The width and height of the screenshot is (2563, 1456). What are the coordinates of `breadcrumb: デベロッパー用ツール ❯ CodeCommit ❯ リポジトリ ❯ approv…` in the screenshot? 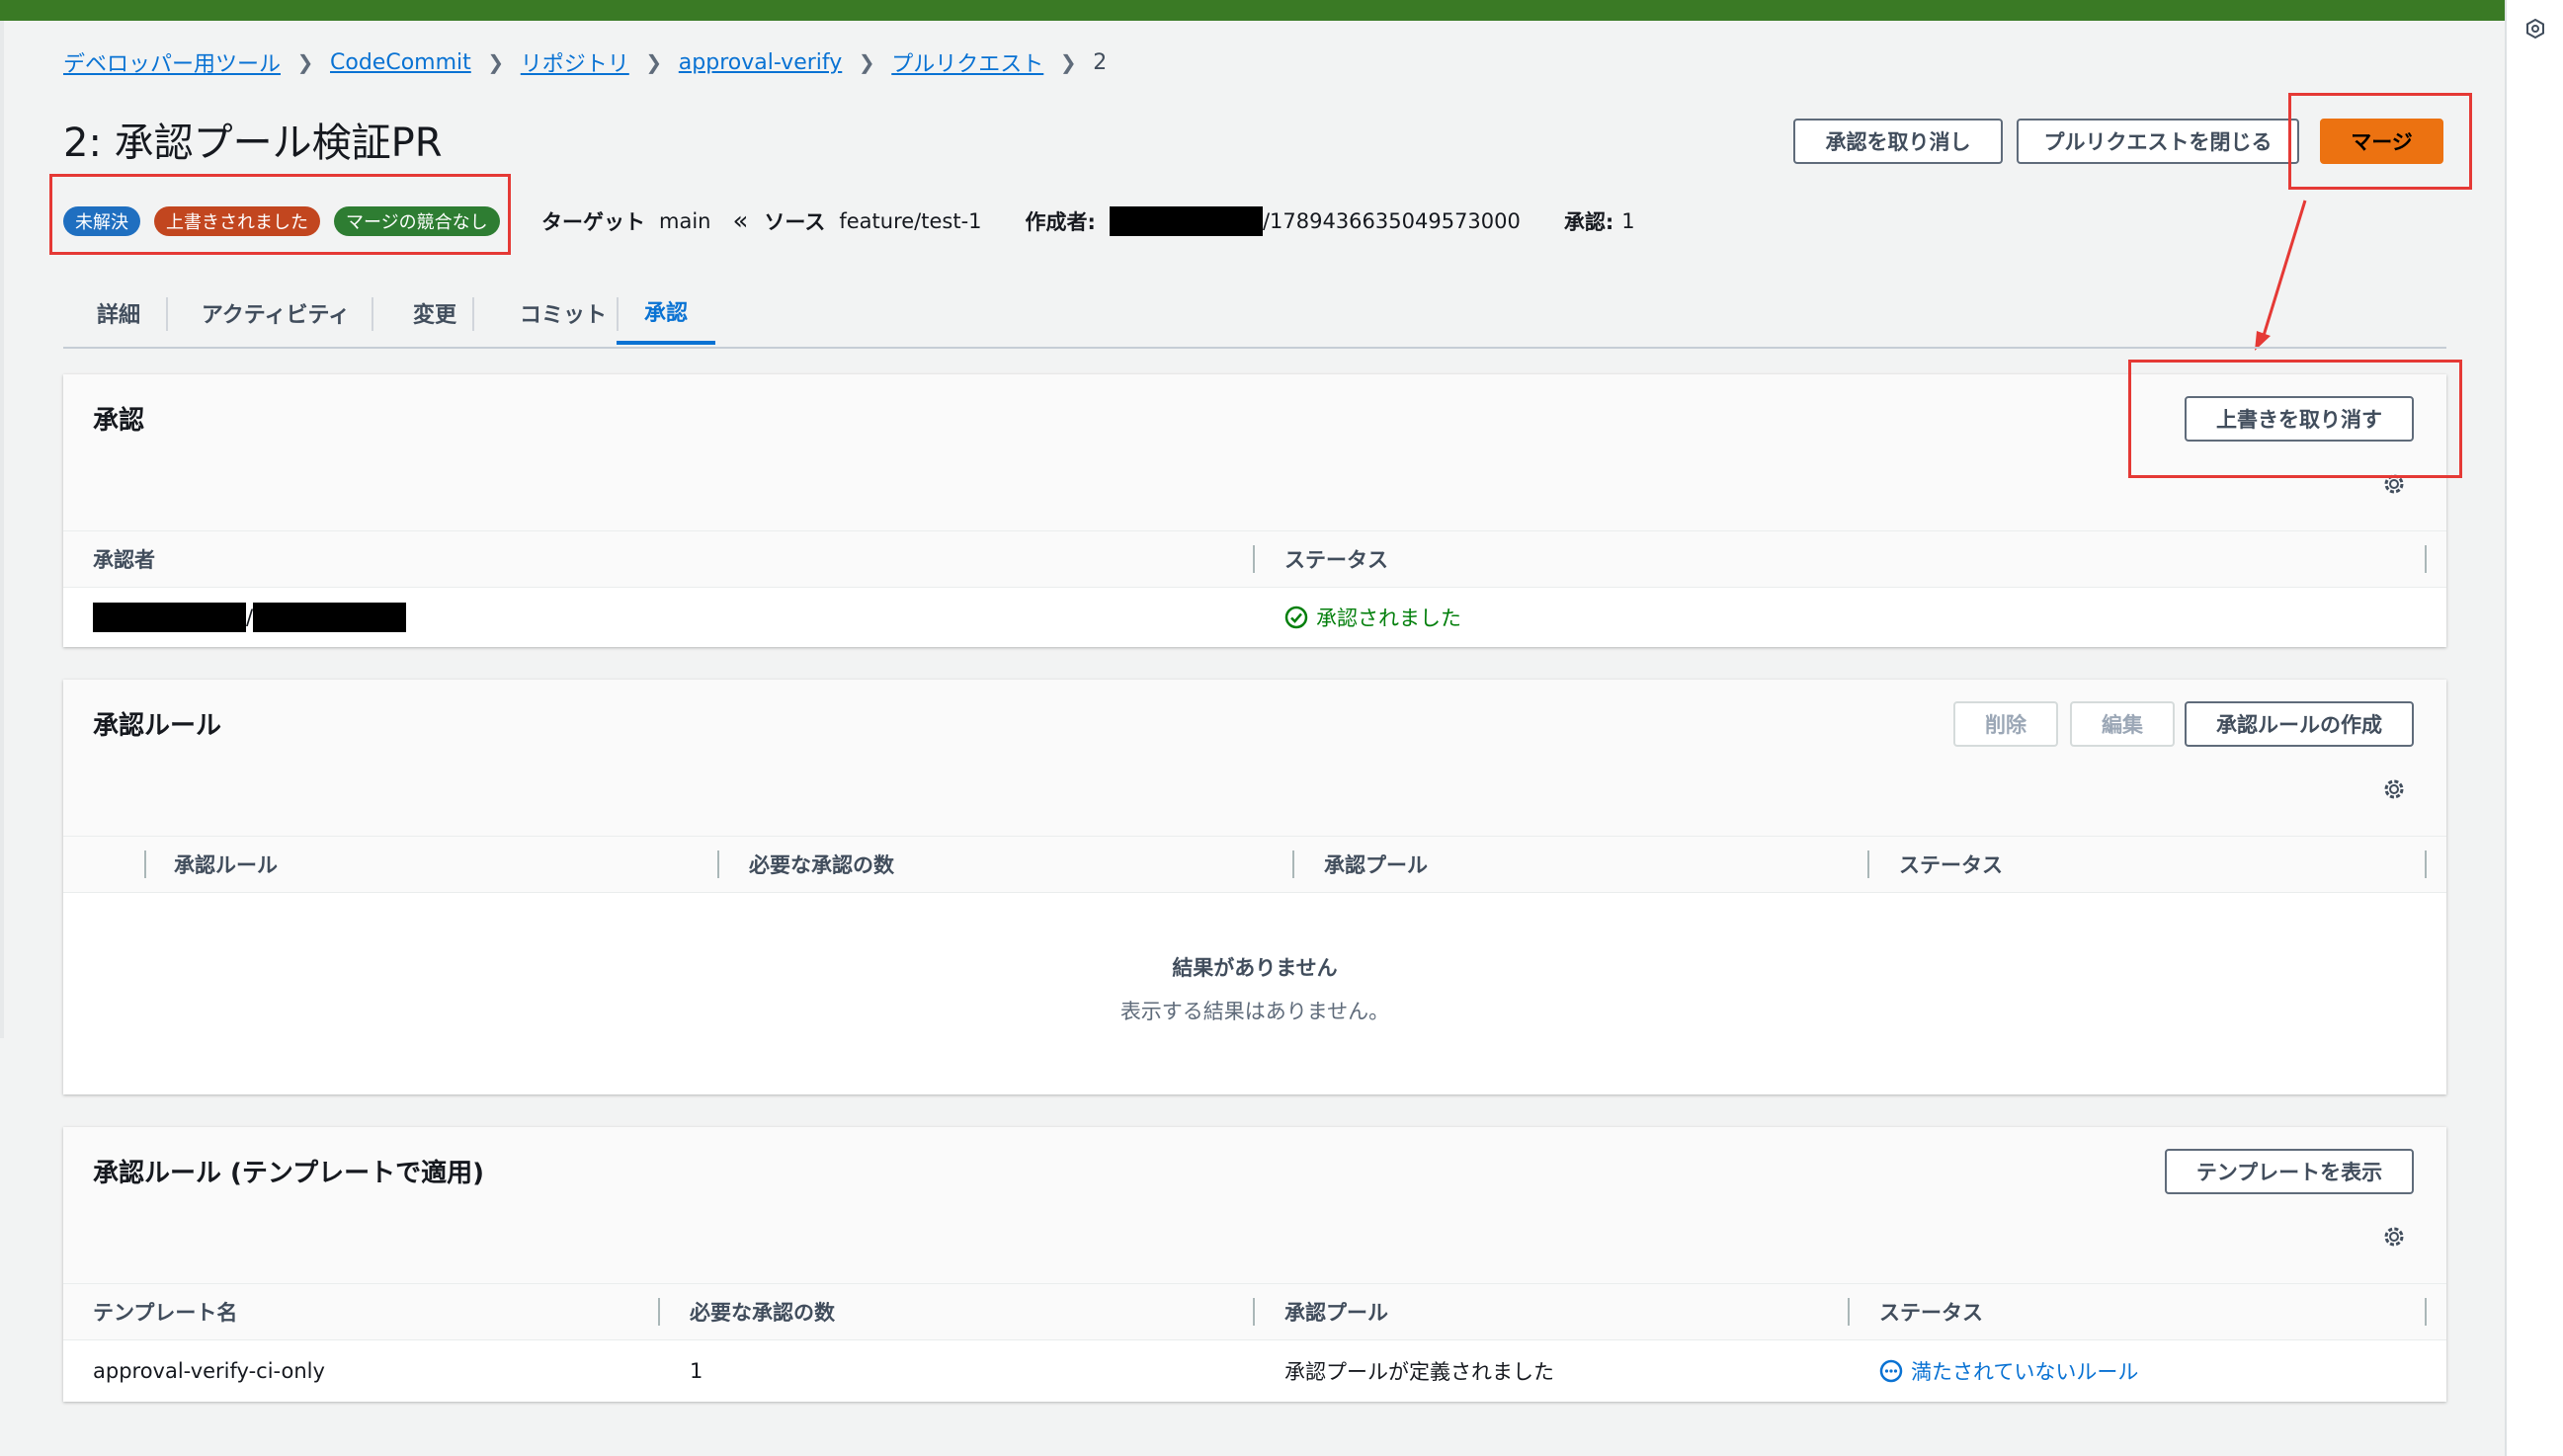 It's located at (585, 62).